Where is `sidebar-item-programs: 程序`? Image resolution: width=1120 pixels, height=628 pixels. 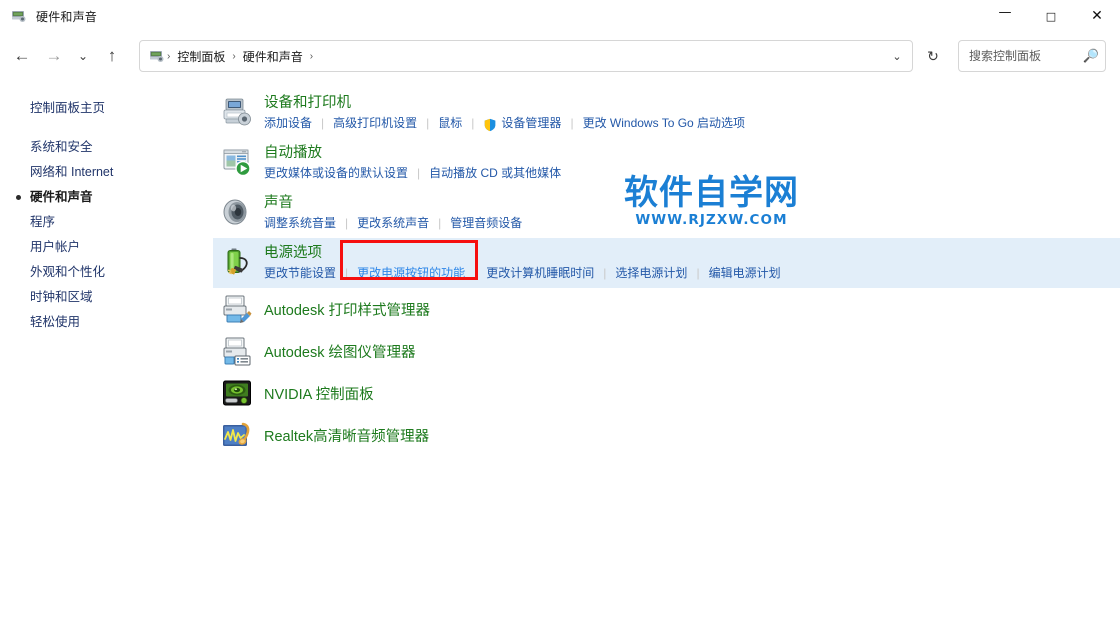
sidebar-item-programs: 程序 is located at coordinates (106, 222).